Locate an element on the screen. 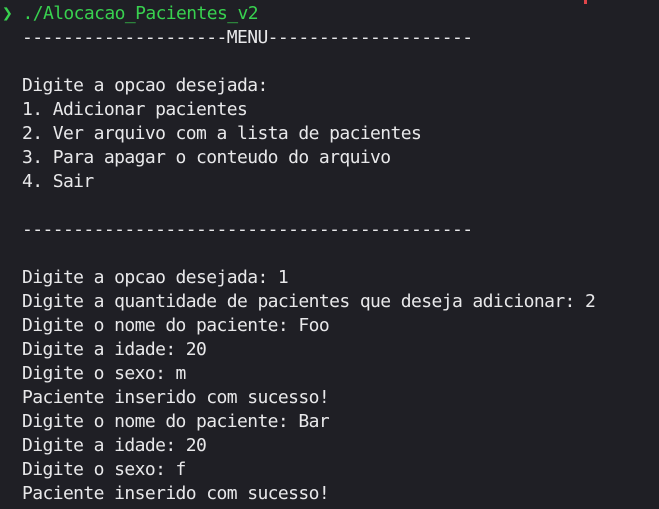 The image size is (659, 509). command-text: ./Alocacao_Pacientes_v2 is located at coordinates (135, 13).